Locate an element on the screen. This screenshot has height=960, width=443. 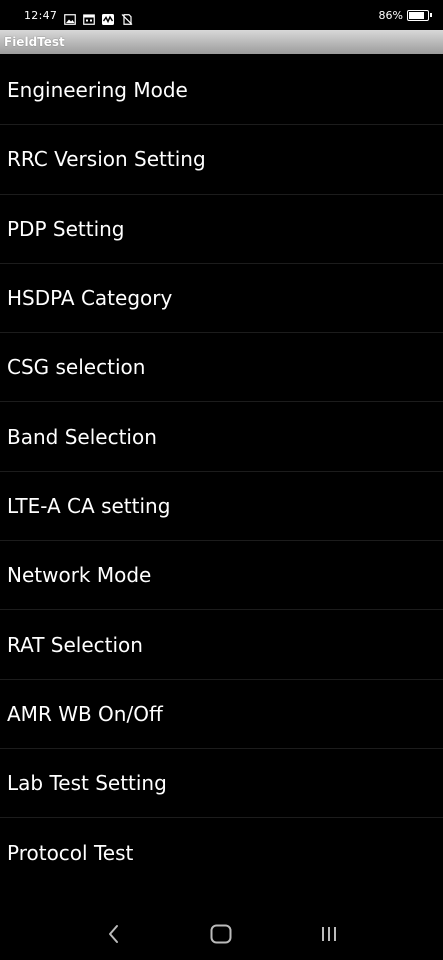
menu-item-amr-wb-on-off: AMR WB On/Off is located at coordinates (221, 714).